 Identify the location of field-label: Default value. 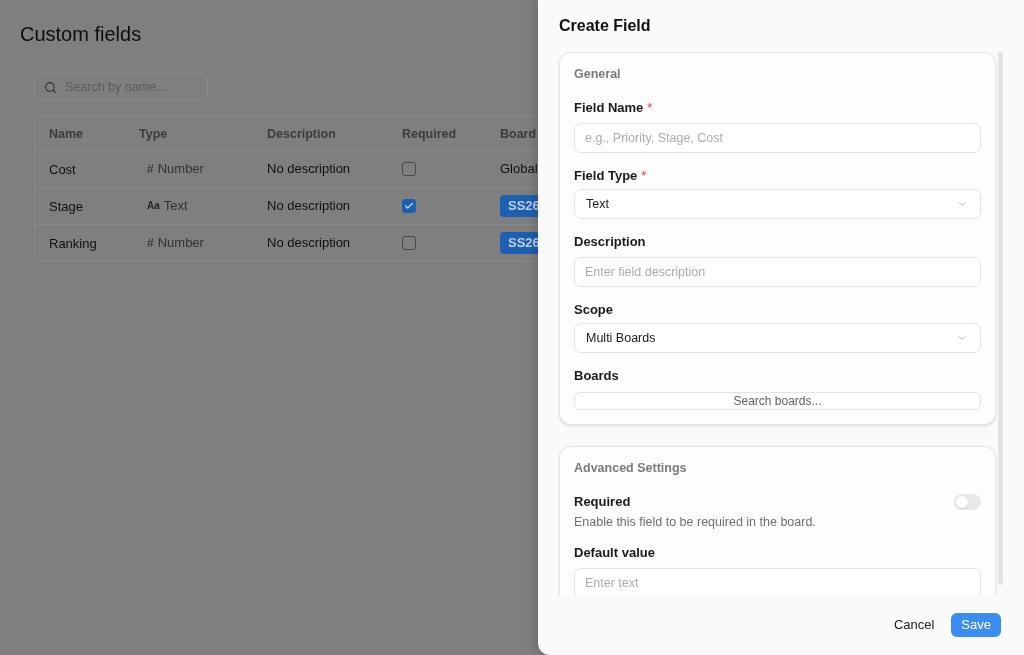
(614, 553).